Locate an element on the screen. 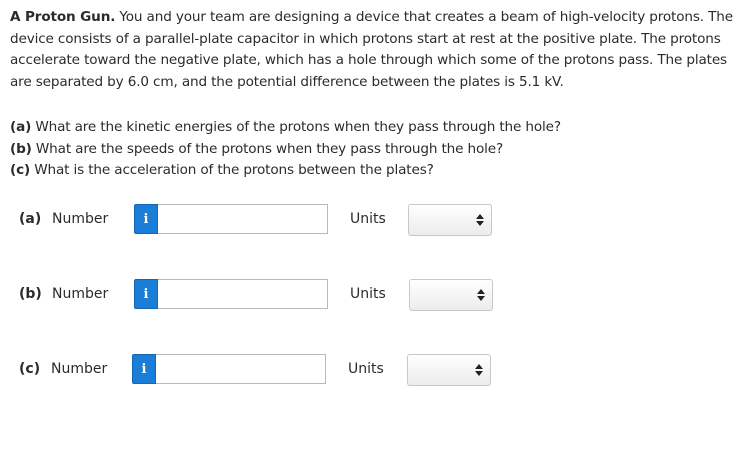 The image size is (753, 466). answer-c-number-input is located at coordinates (241, 369).